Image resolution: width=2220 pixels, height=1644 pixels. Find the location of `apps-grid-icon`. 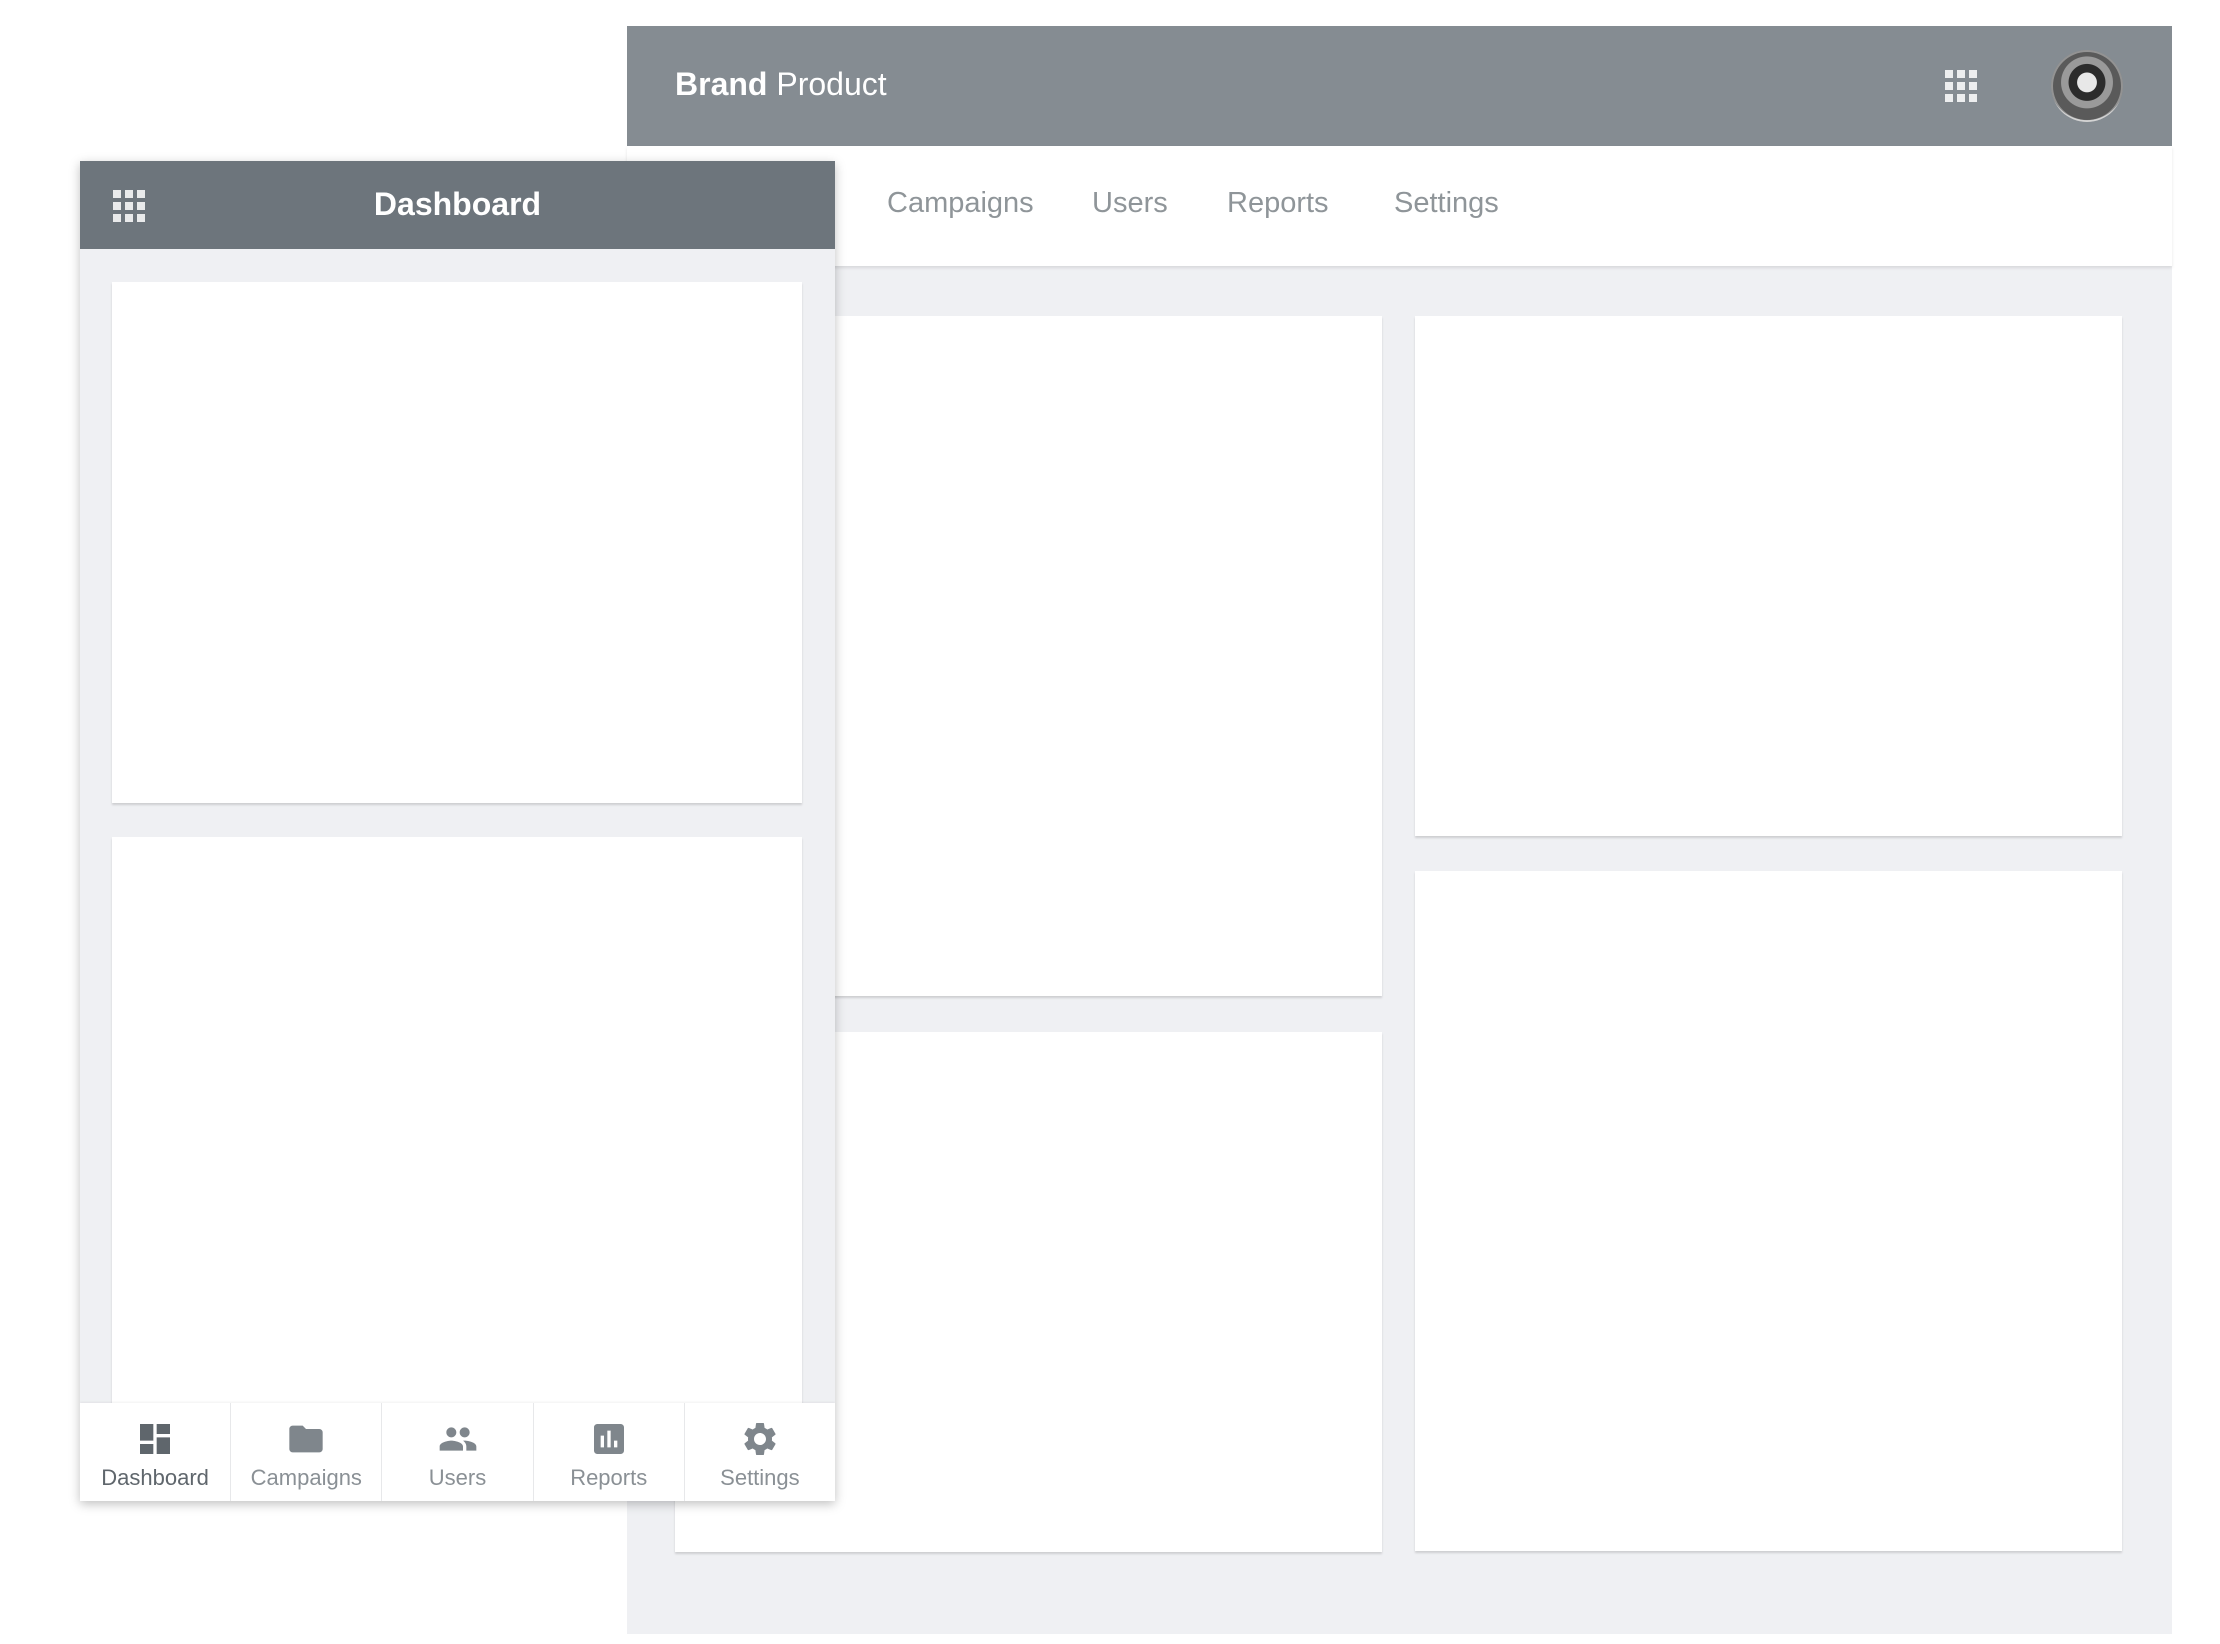

apps-grid-icon is located at coordinates (1961, 86).